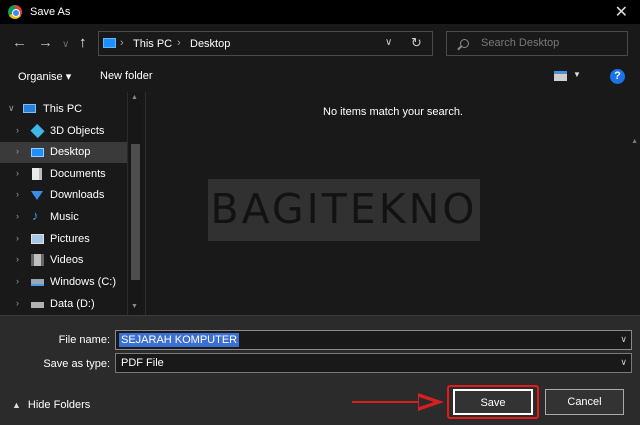 This screenshot has height=425, width=640. Describe the element at coordinates (623, 362) in the screenshot. I see `save-as-type-chevron-icon: ∨` at that location.